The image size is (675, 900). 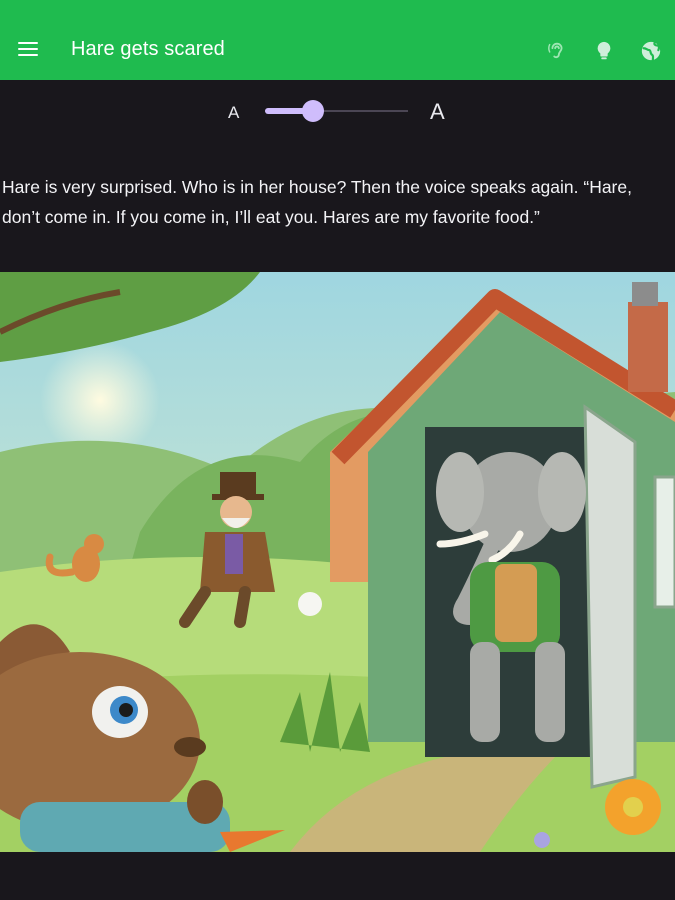 What do you see at coordinates (557, 51) in the screenshot?
I see `hearing-icon` at bounding box center [557, 51].